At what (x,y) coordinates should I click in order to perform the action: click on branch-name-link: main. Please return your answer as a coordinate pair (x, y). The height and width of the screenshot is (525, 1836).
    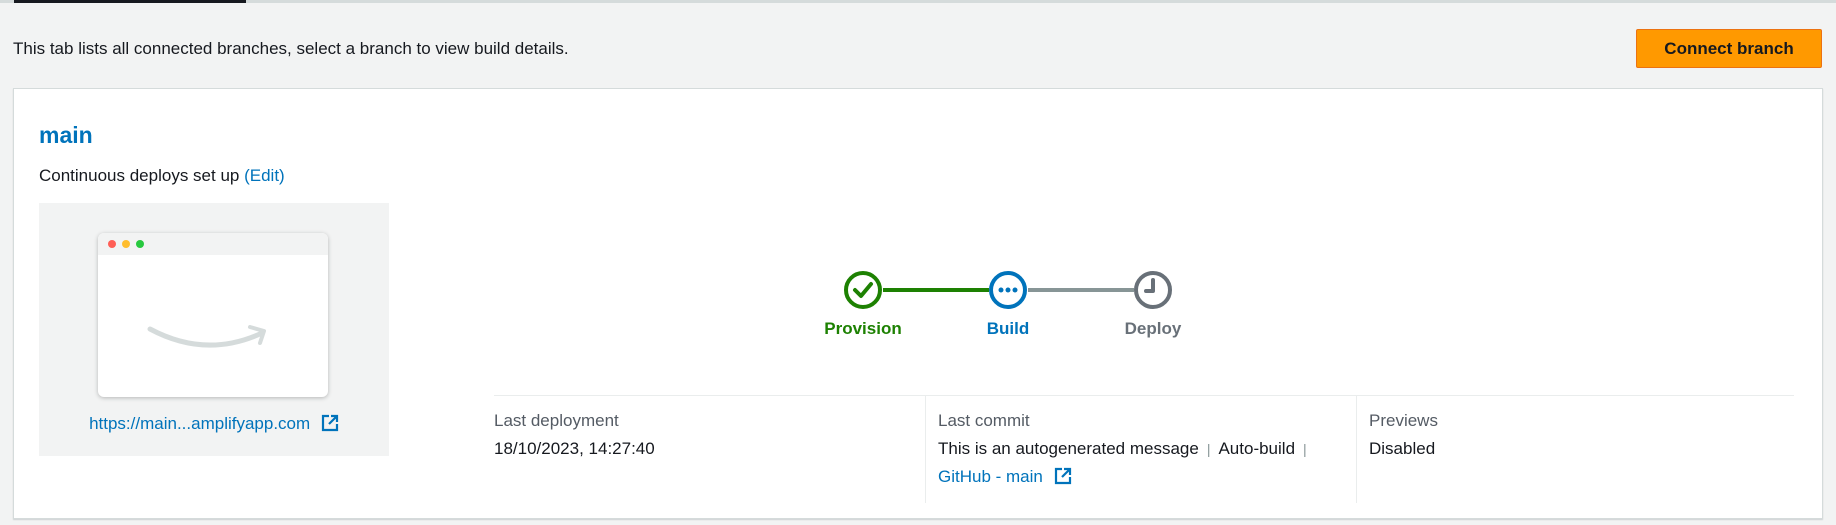
    Looking at the image, I should click on (66, 135).